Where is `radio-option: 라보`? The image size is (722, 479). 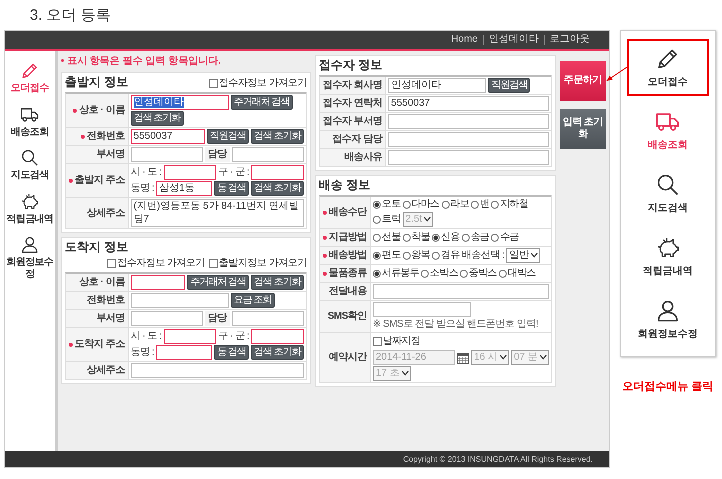
radio-option: 라보 is located at coordinates (456, 204).